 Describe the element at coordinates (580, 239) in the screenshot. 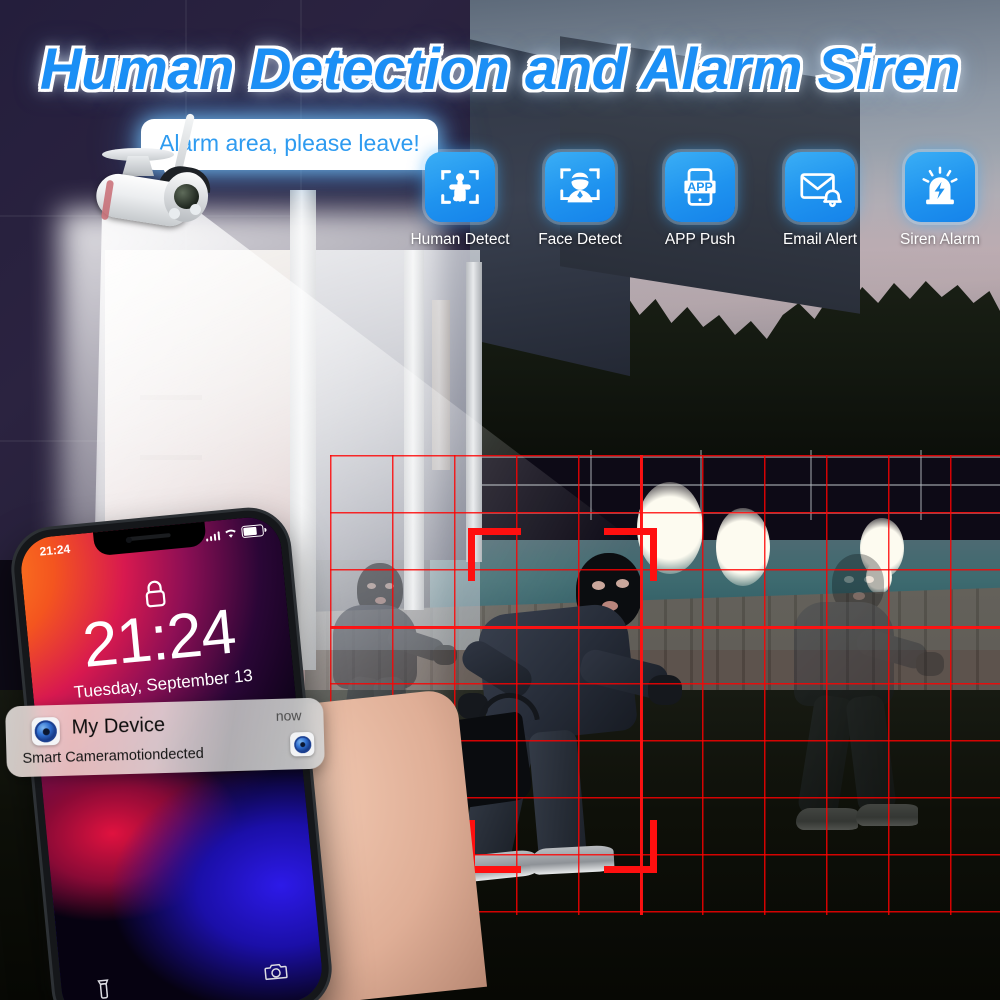

I see `feature-label: Face Detect` at that location.